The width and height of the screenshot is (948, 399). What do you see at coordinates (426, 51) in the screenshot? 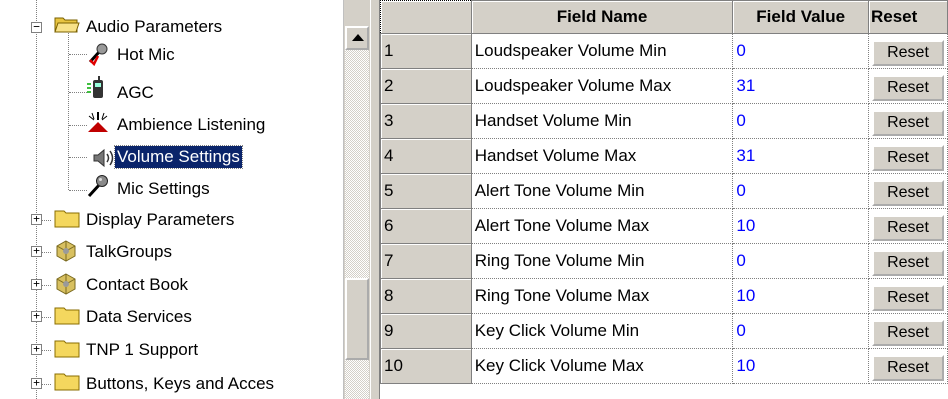
I see `row-number: 1` at bounding box center [426, 51].